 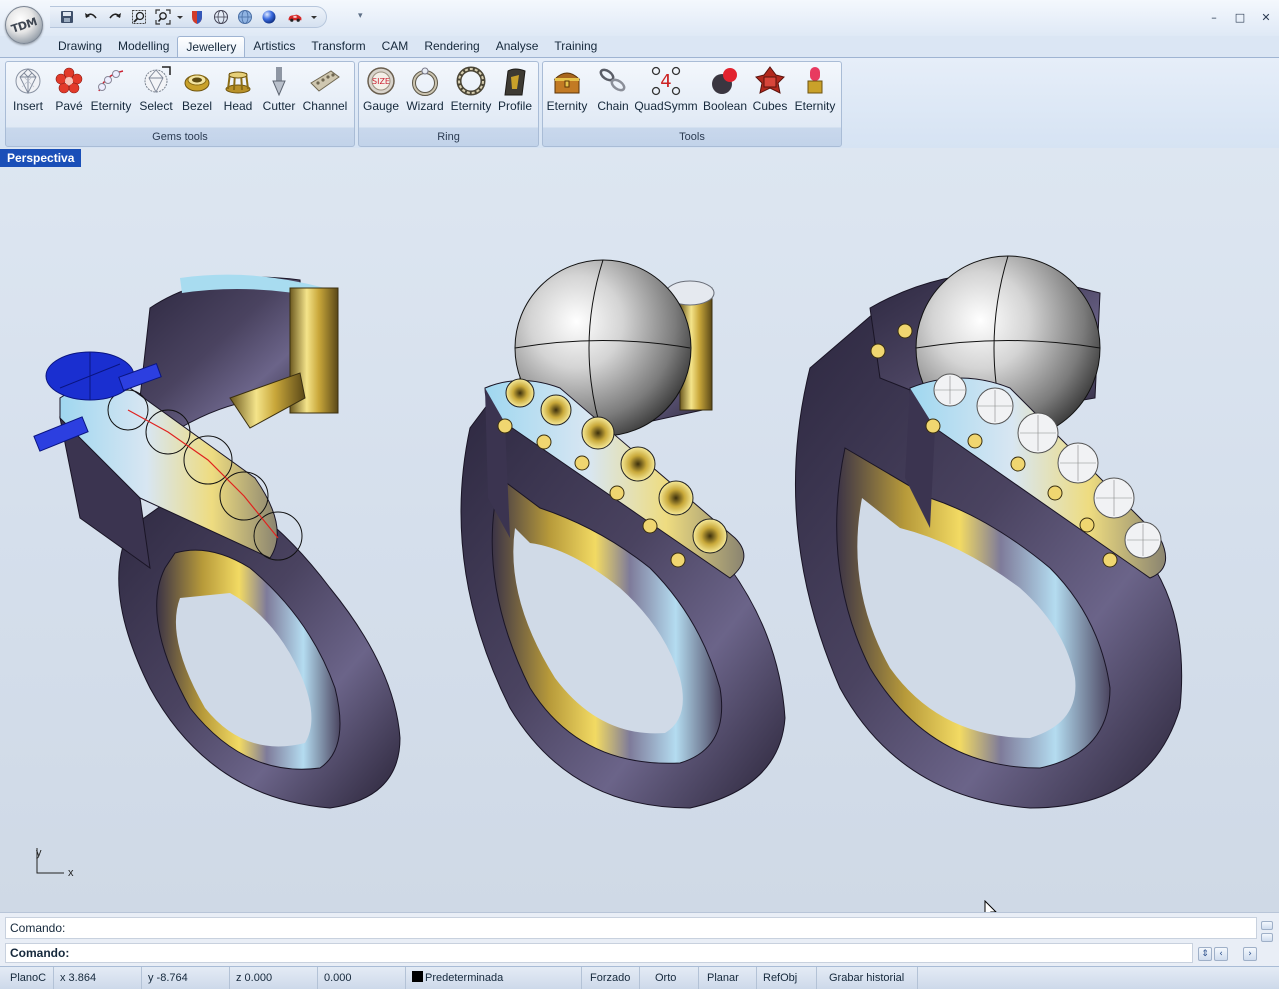 I want to click on zoom-window-icon, so click(x=139, y=17).